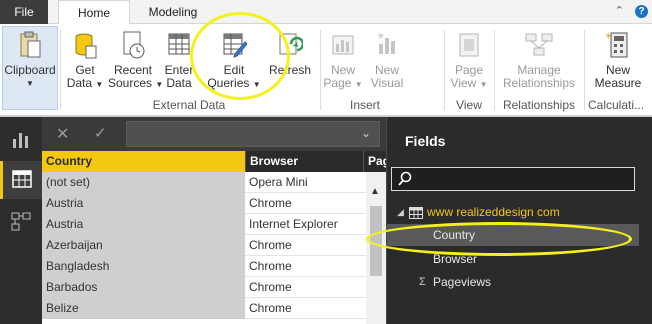 The height and width of the screenshot is (324, 652). I want to click on tab-home: Home, so click(94, 12).